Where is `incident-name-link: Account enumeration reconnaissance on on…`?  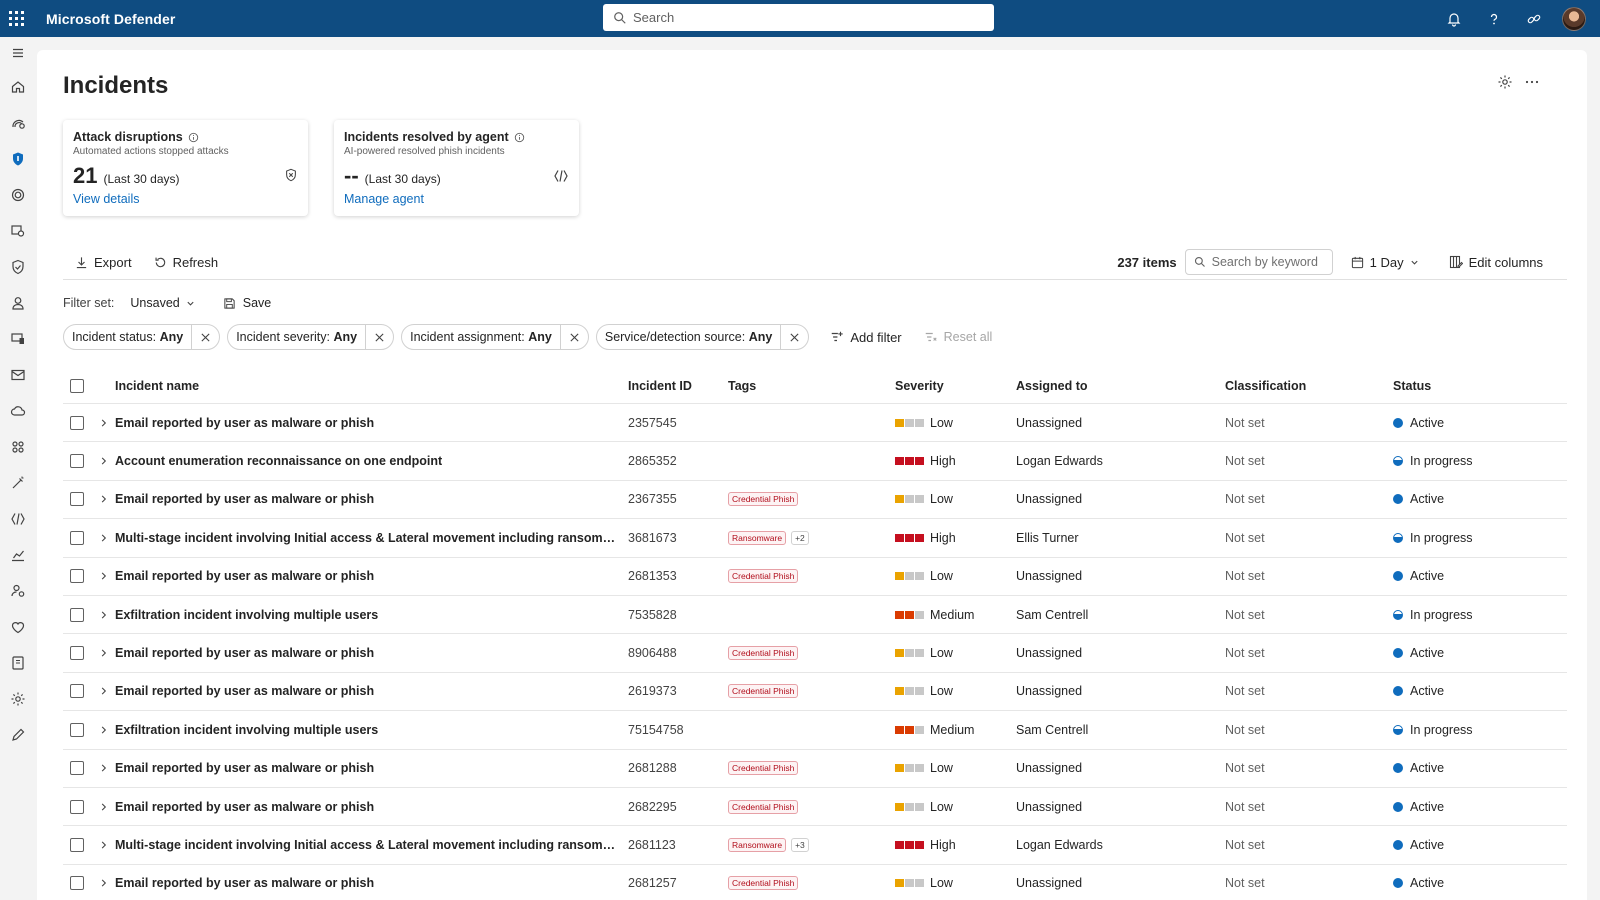
incident-name-link: Account enumeration reconnaissance on on… is located at coordinates (371, 461).